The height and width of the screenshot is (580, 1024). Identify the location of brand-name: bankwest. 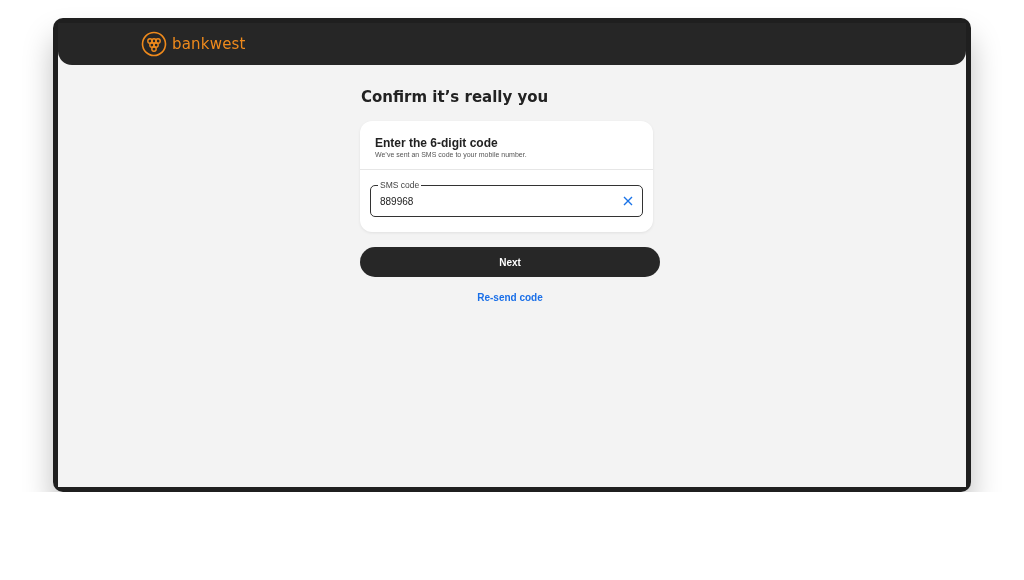
(209, 44).